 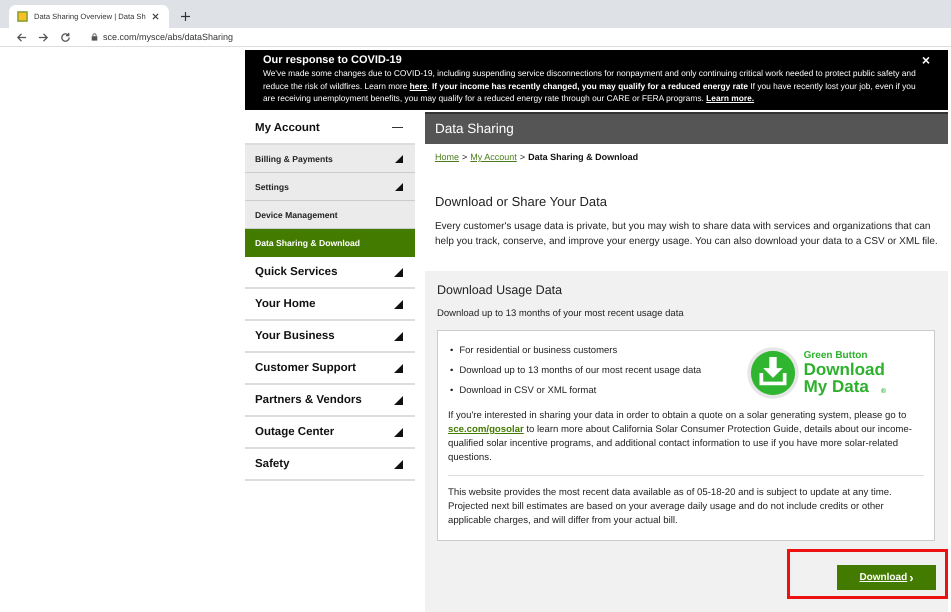 What do you see at coordinates (670, 507) in the screenshot?
I see `disclaimer-text: This website provides the most recent data available as of 05-18-20 and is subject to update at any time. Projected next bill estimates are based on your average daily usage and do not include credits or other applicable charges, and will differ from your actual bill.` at bounding box center [670, 507].